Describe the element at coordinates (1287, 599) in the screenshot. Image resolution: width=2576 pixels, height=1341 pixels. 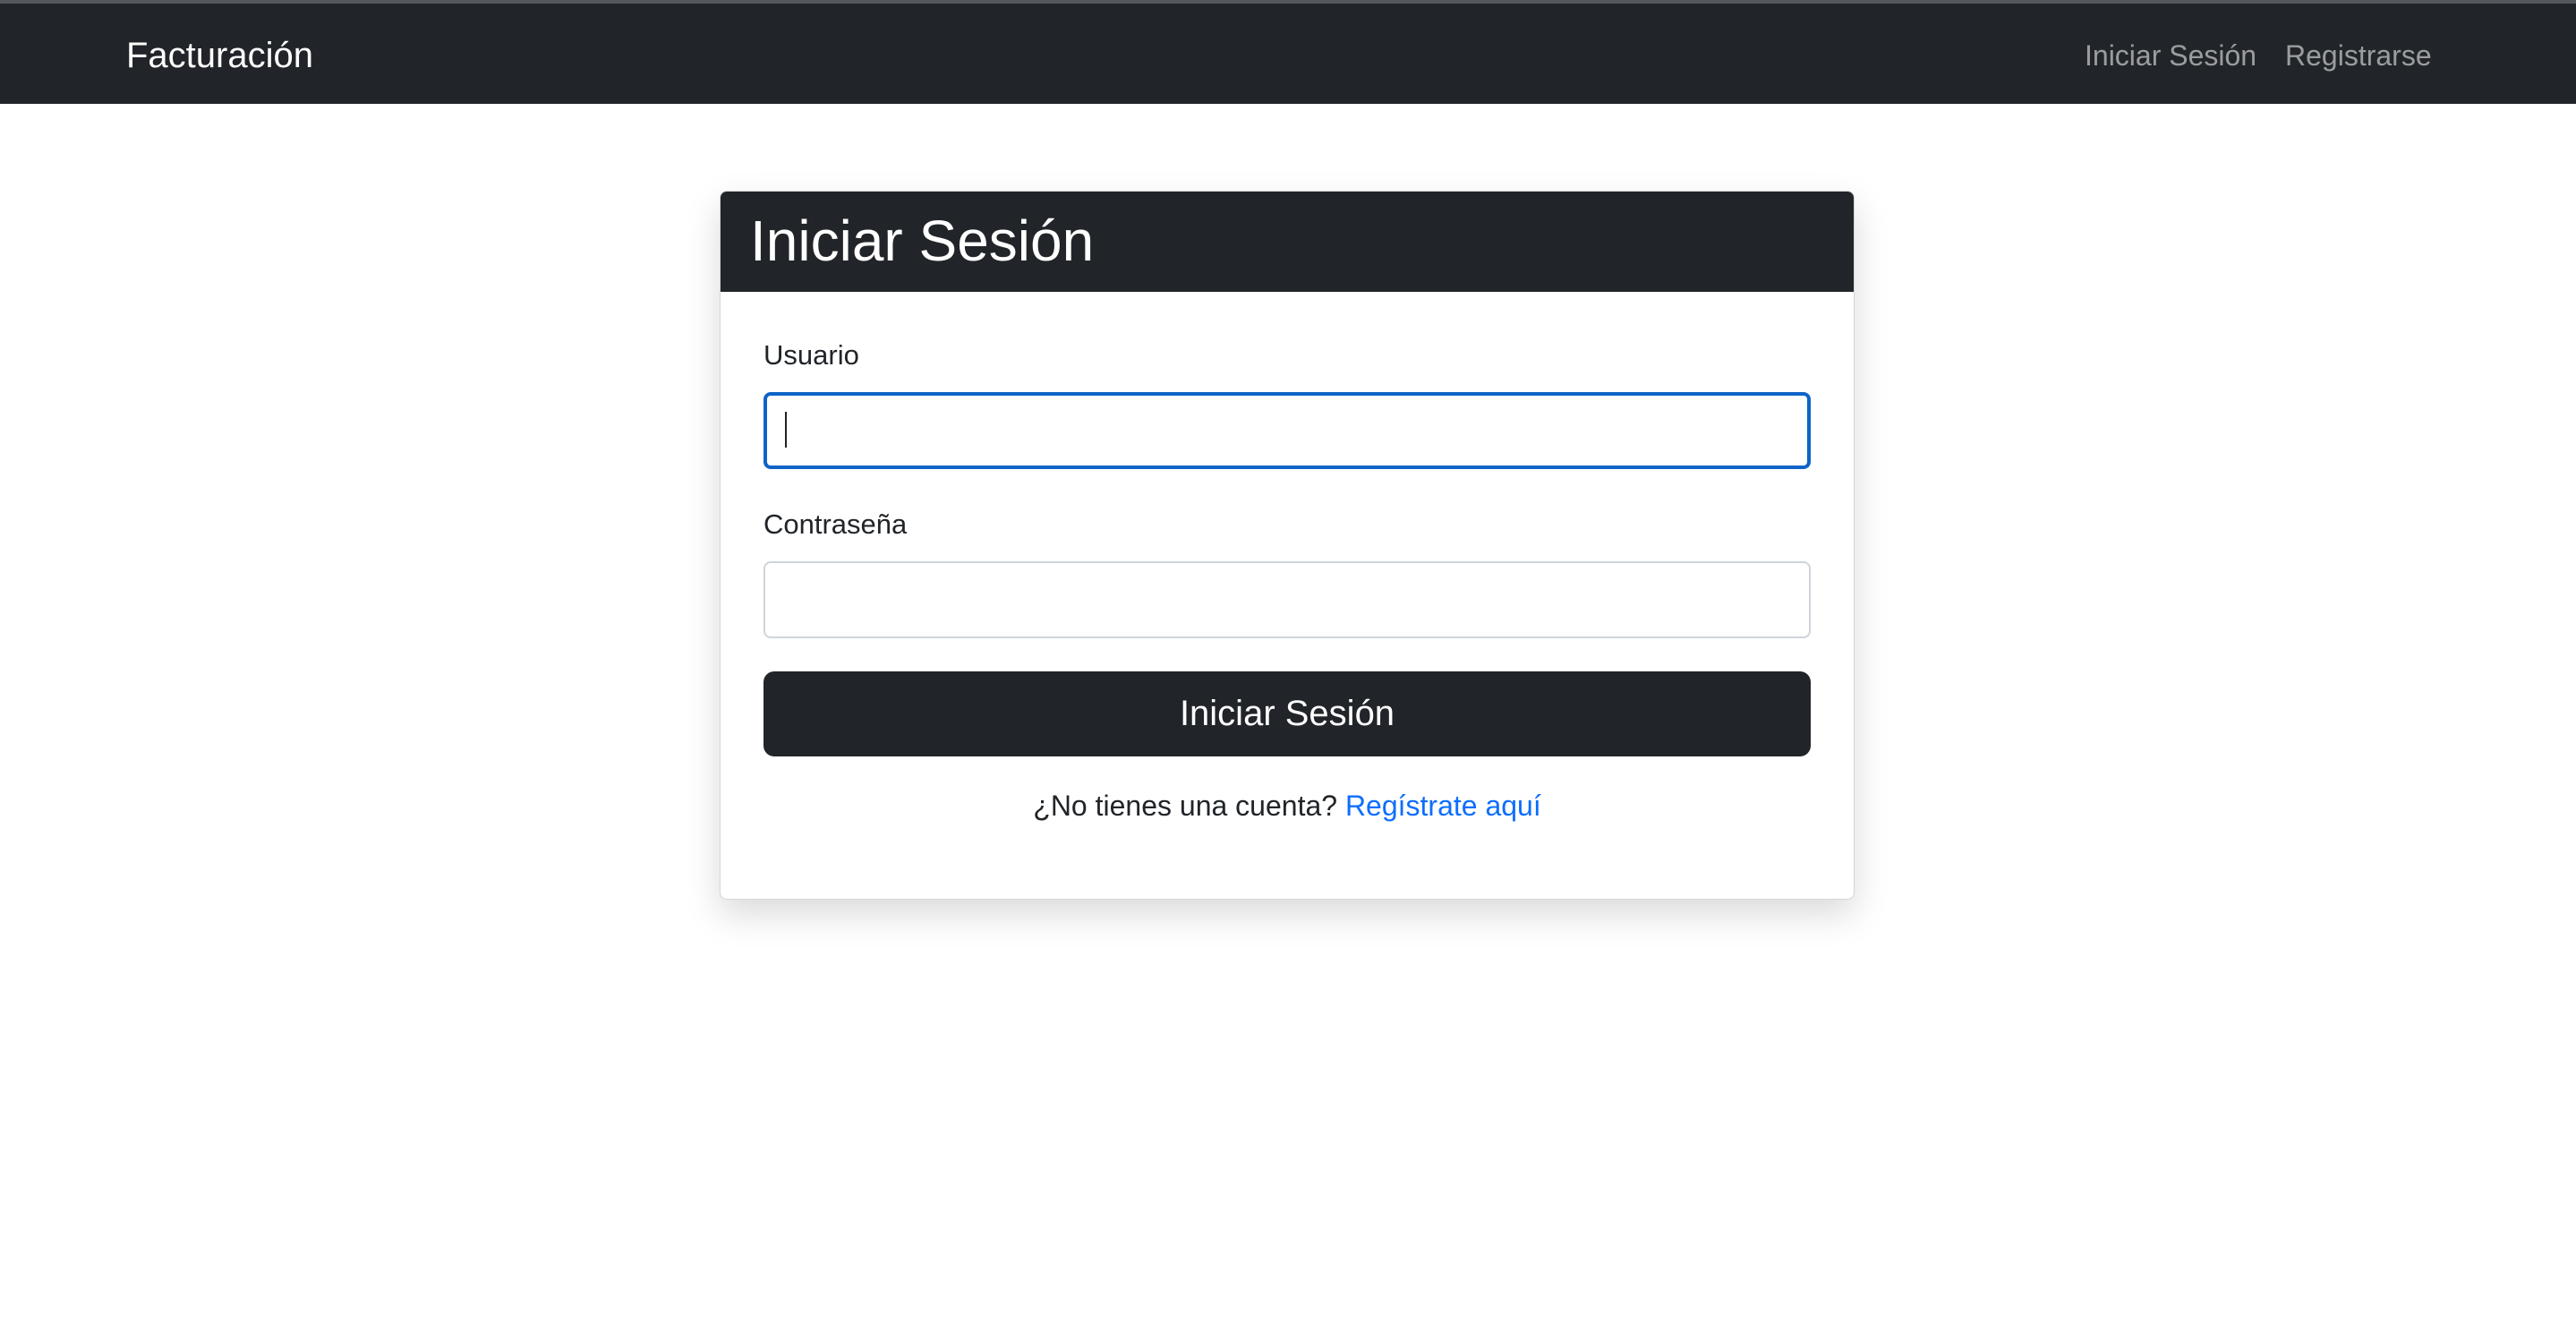
I see `password-input` at that location.